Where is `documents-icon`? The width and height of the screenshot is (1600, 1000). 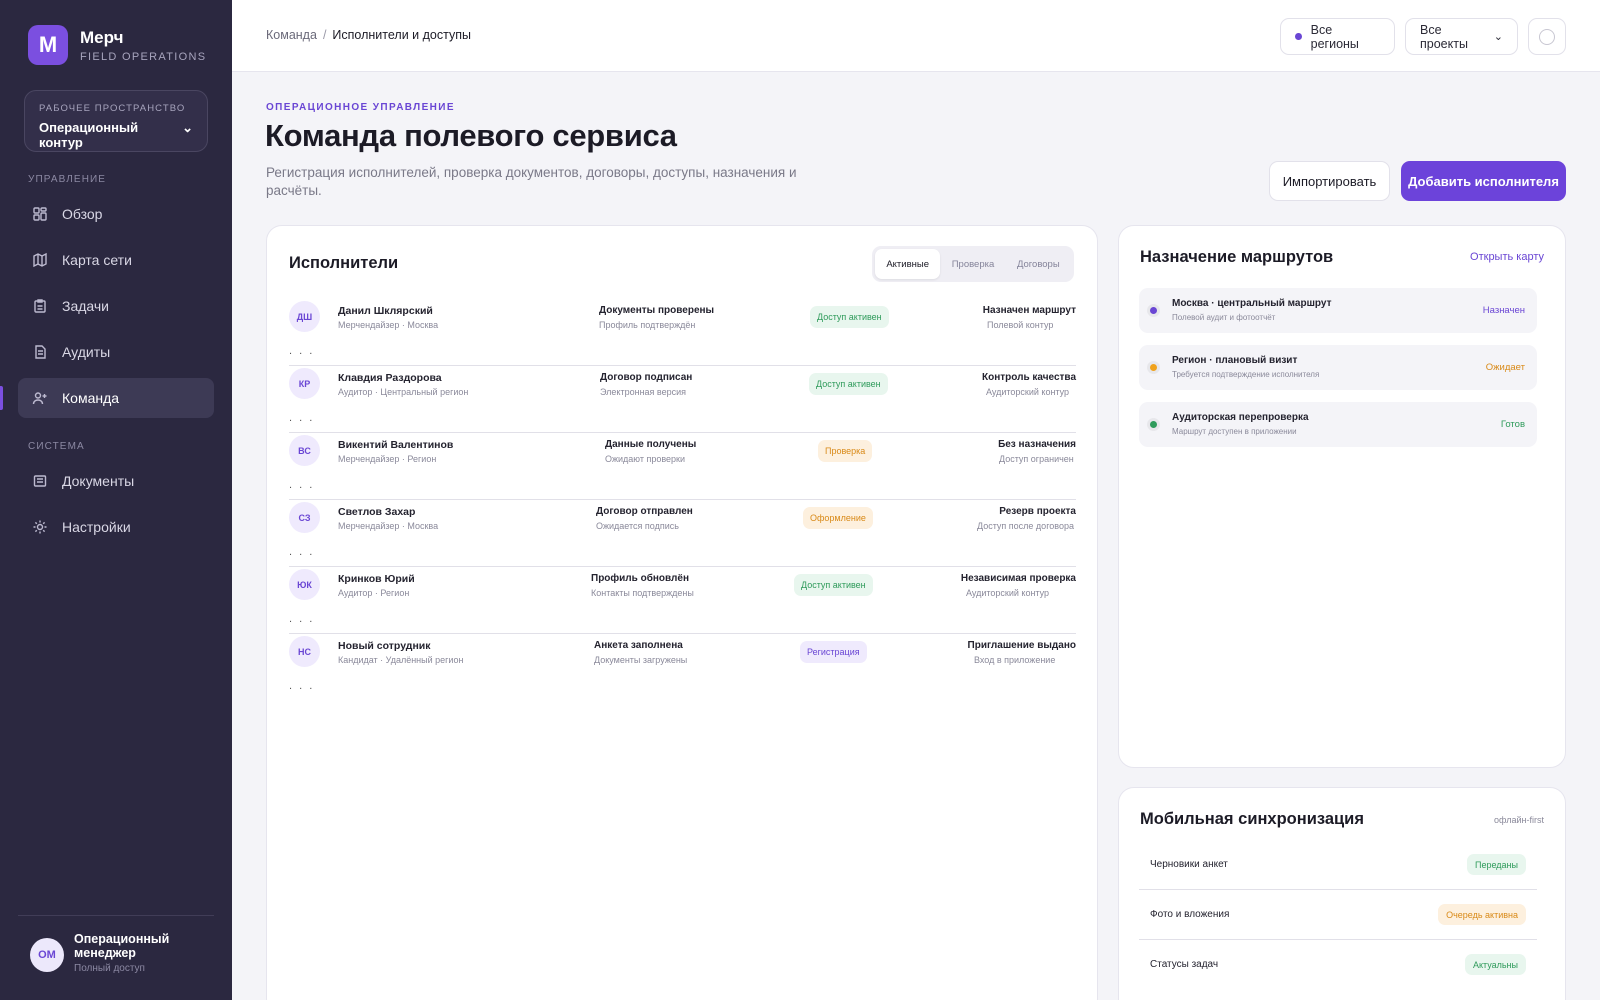 documents-icon is located at coordinates (40, 481).